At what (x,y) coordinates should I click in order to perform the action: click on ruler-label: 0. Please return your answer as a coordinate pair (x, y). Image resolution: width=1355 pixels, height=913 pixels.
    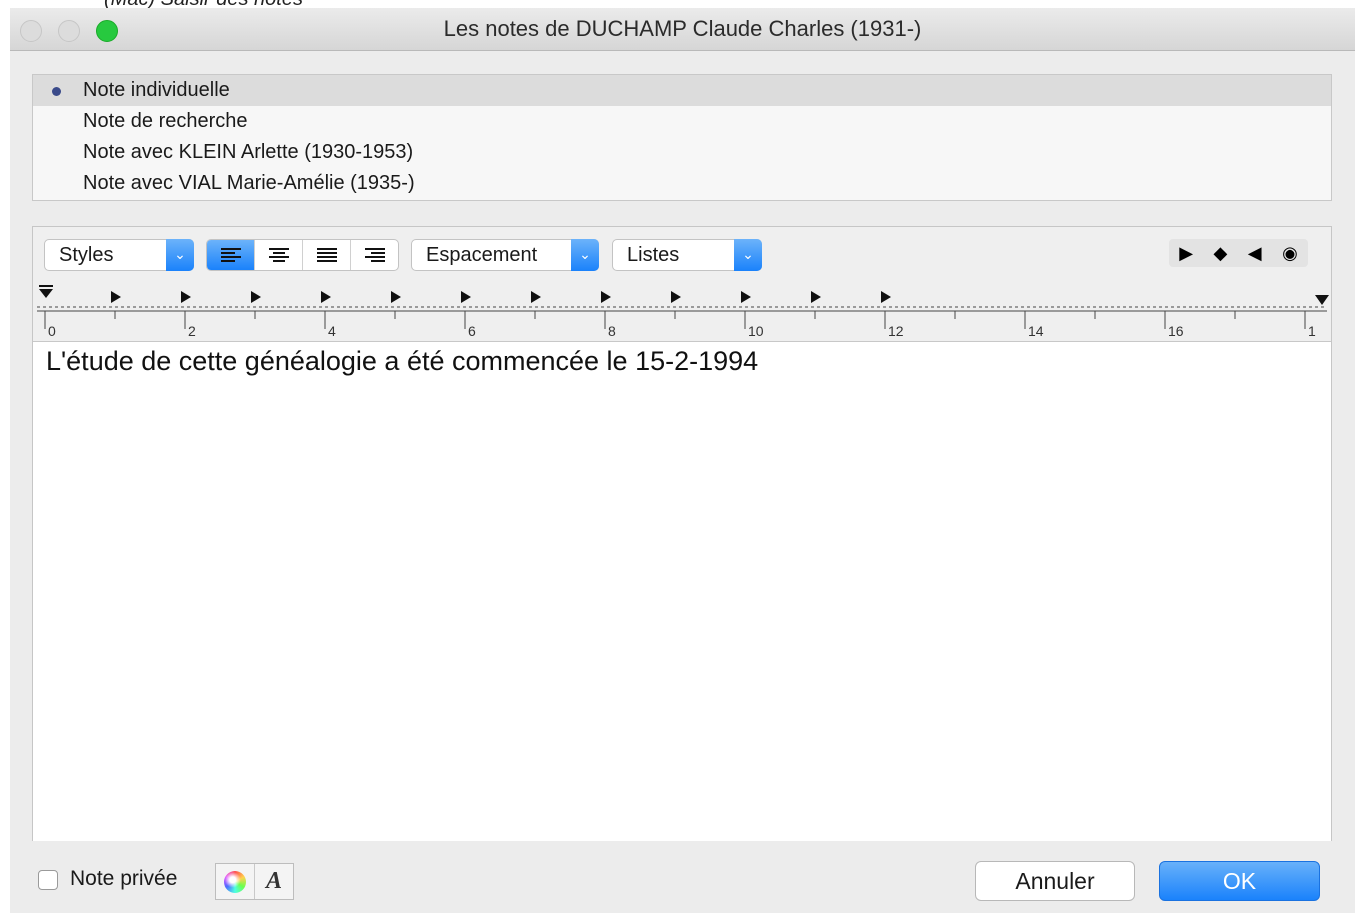
    Looking at the image, I should click on (52, 331).